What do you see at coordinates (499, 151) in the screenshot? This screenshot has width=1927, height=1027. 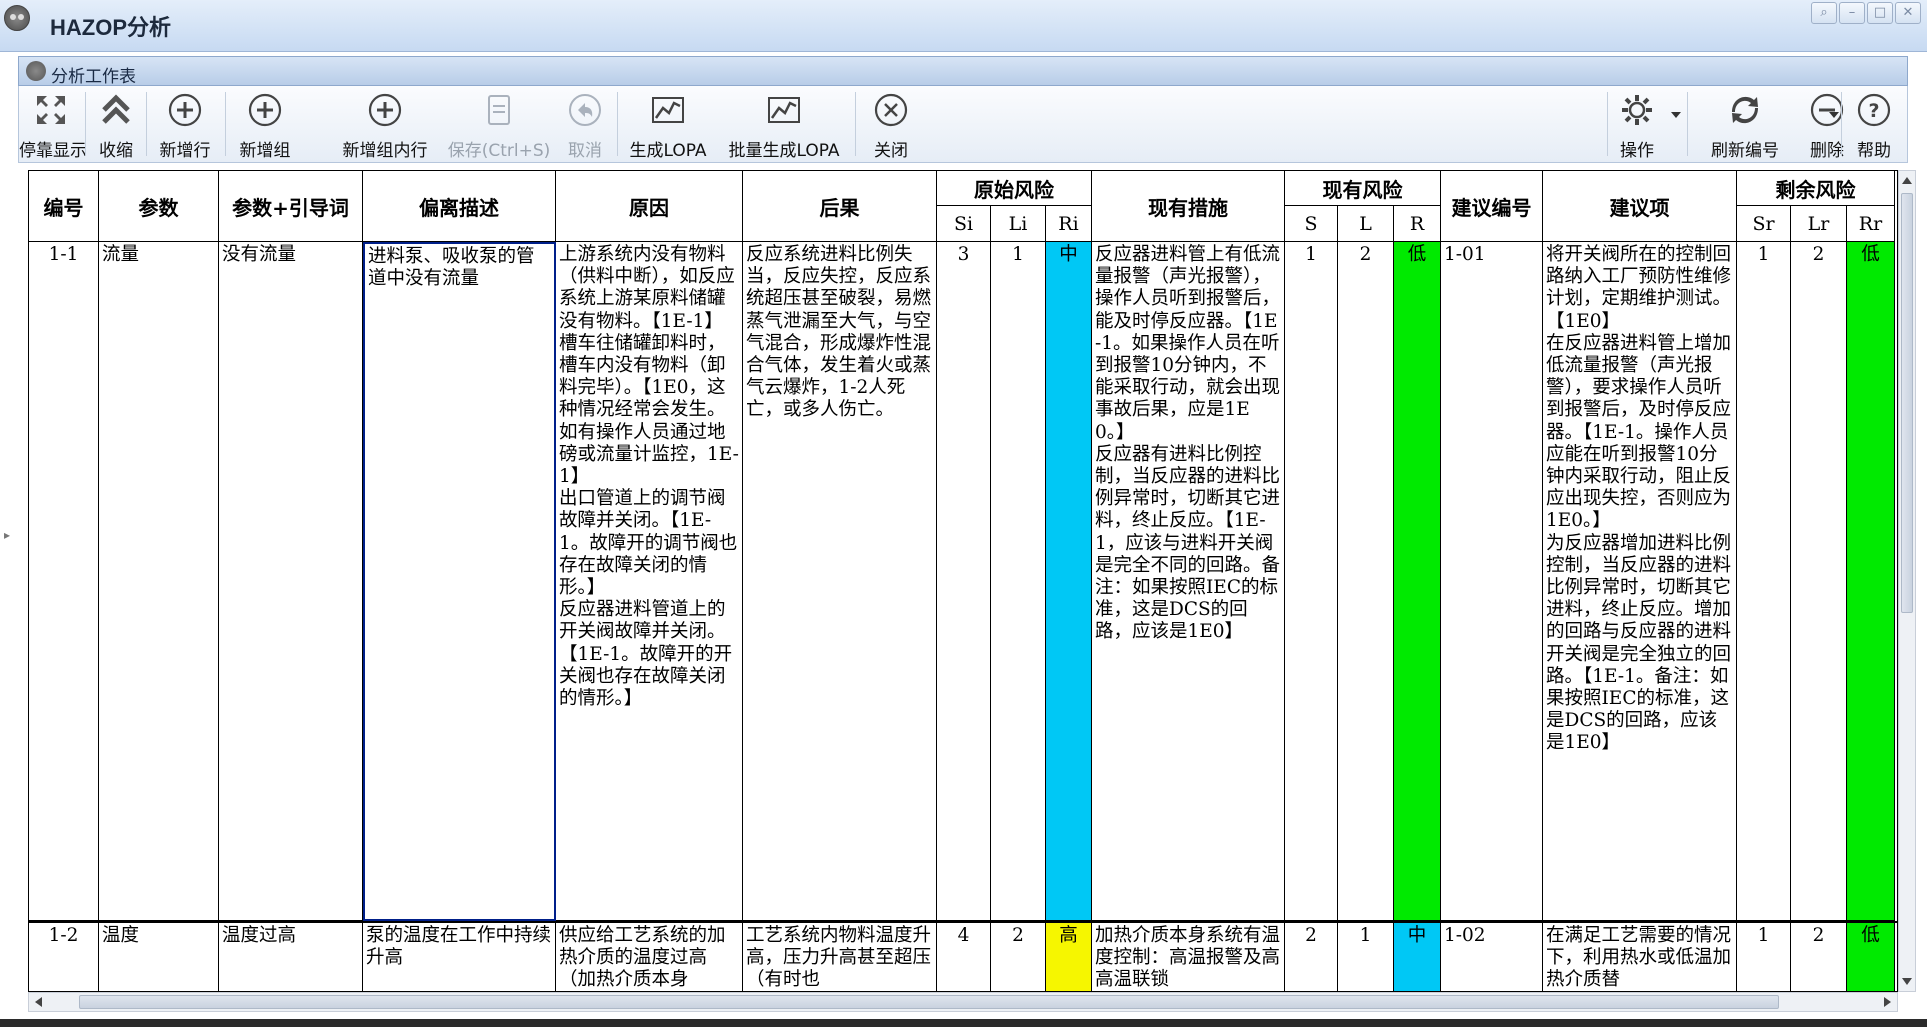 I see `save-label: 保存(Ctrl+S)` at bounding box center [499, 151].